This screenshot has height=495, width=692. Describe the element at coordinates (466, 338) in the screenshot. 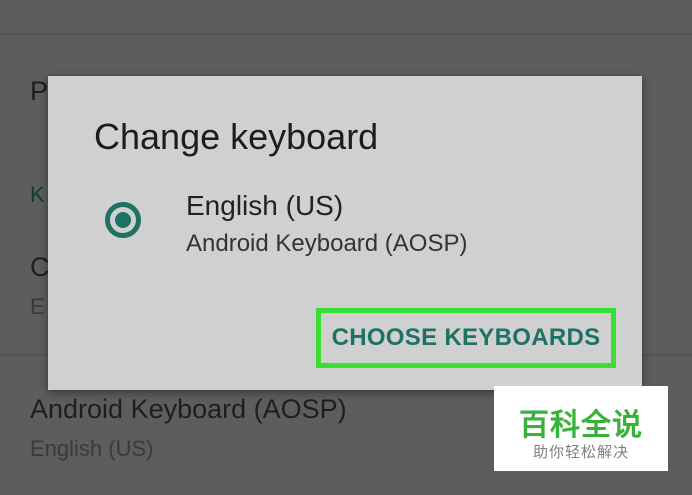

I see `choose-keyboards-button: CHOOSE KEYBOARDS` at that location.